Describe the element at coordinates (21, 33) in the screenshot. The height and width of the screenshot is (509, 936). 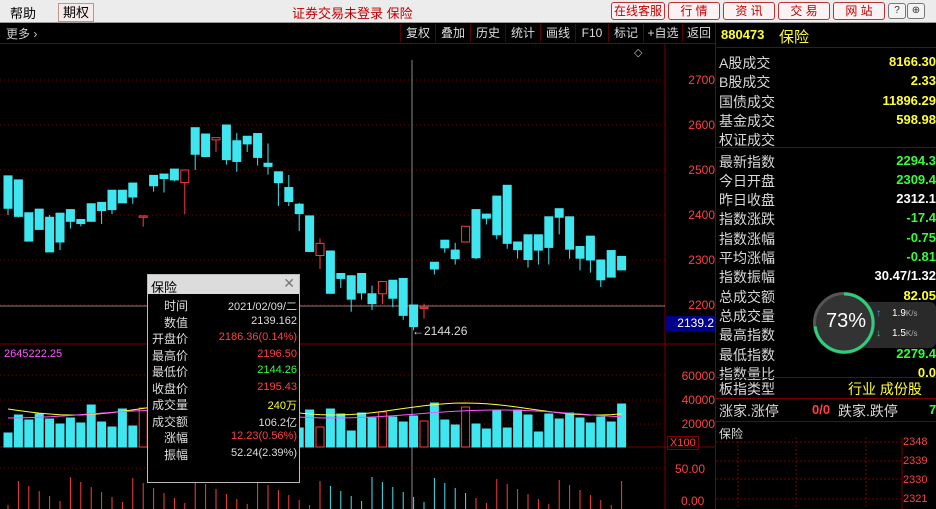
I see `more-button: 更多 ›` at that location.